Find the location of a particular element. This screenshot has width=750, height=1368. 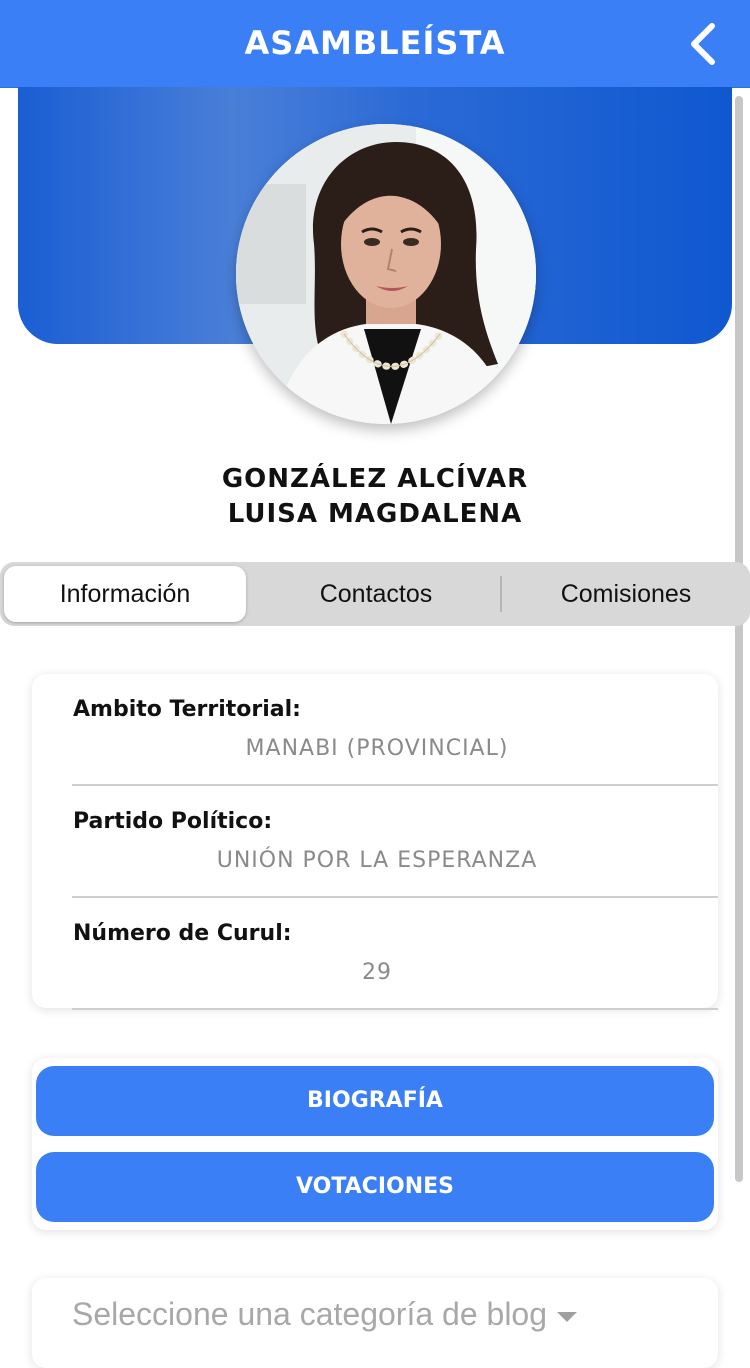

territorial-label: Ambito Territorial: is located at coordinates (187, 709).